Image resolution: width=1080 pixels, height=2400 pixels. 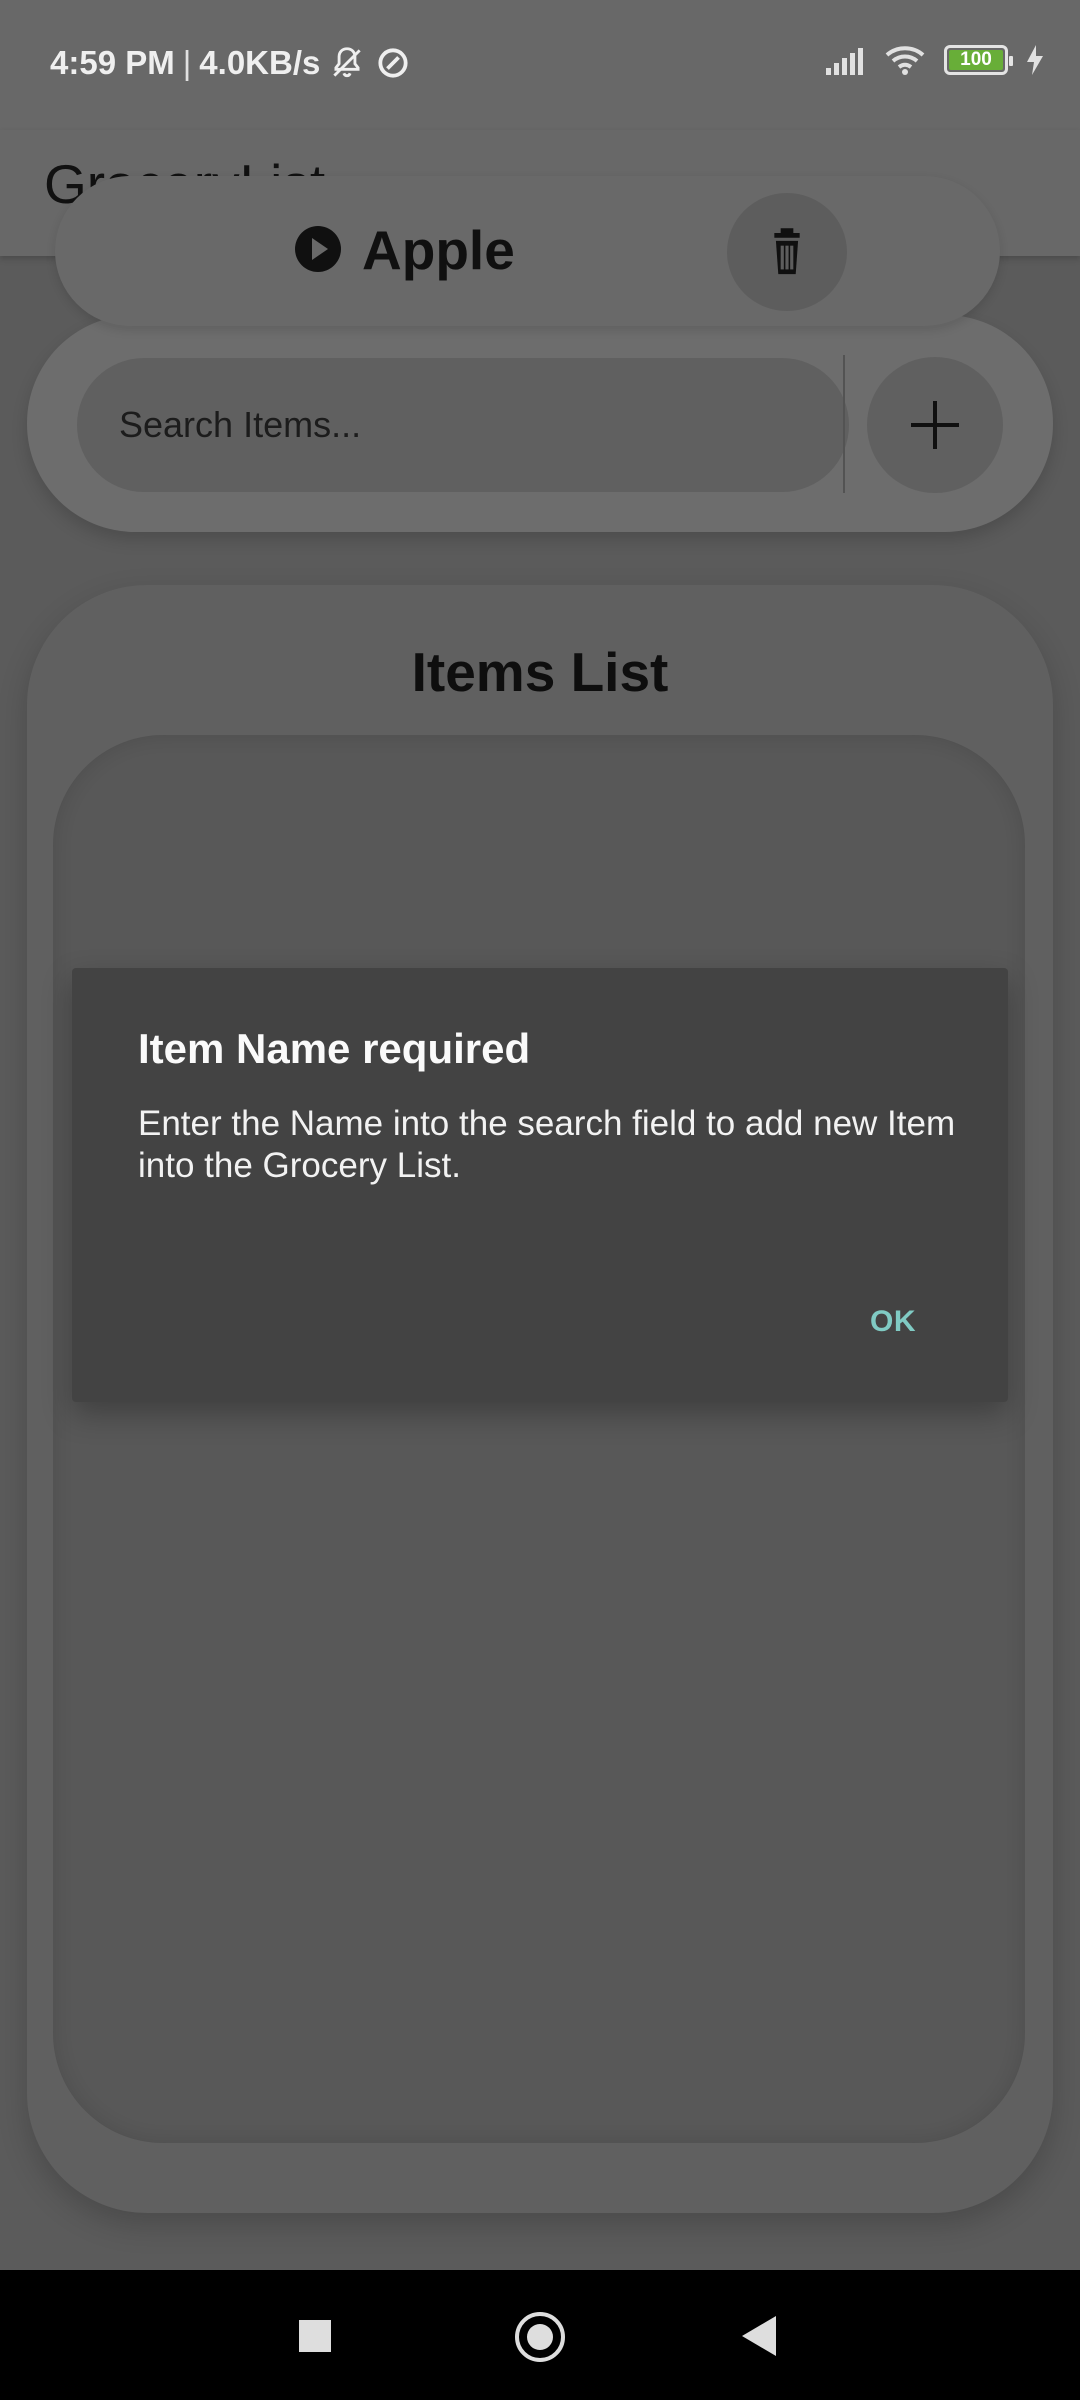 What do you see at coordinates (334, 1048) in the screenshot?
I see `dialog-title: Item Name required` at bounding box center [334, 1048].